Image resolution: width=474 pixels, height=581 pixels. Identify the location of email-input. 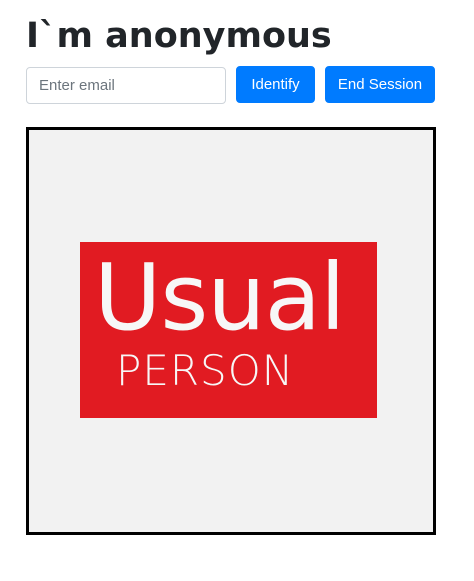
(126, 85).